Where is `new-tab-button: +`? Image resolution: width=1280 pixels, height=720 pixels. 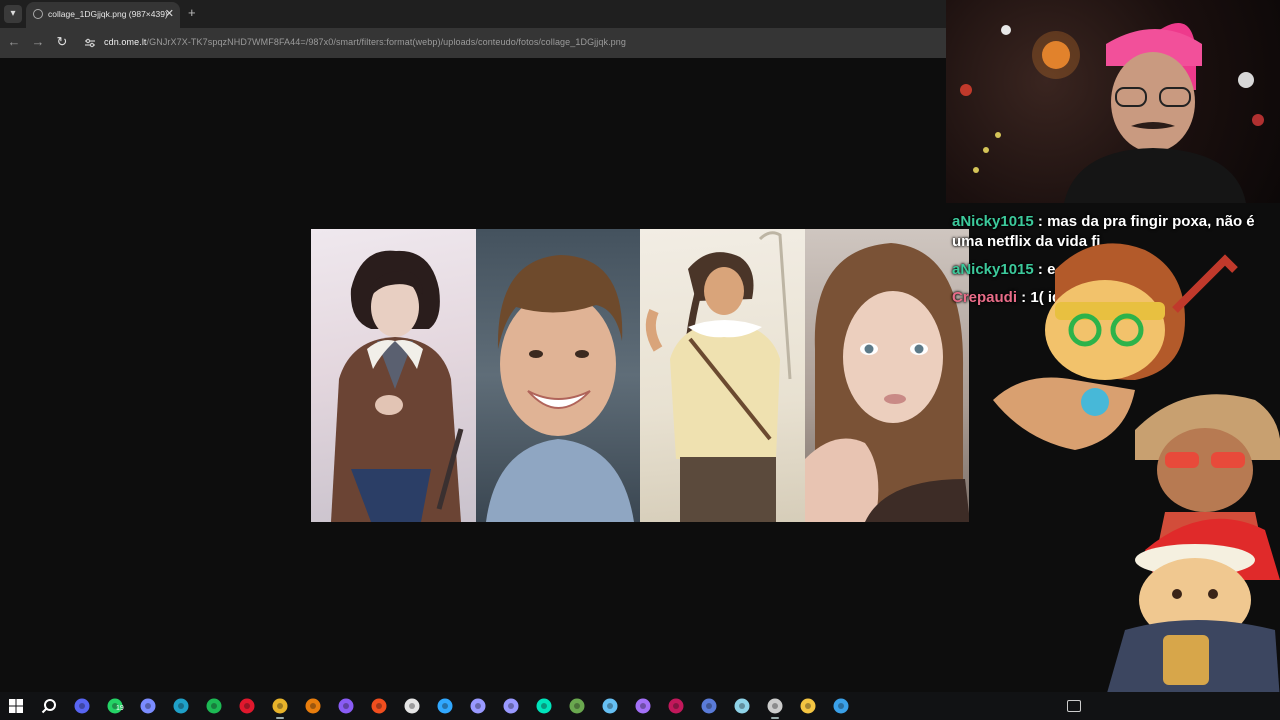 new-tab-button: + is located at coordinates (192, 12).